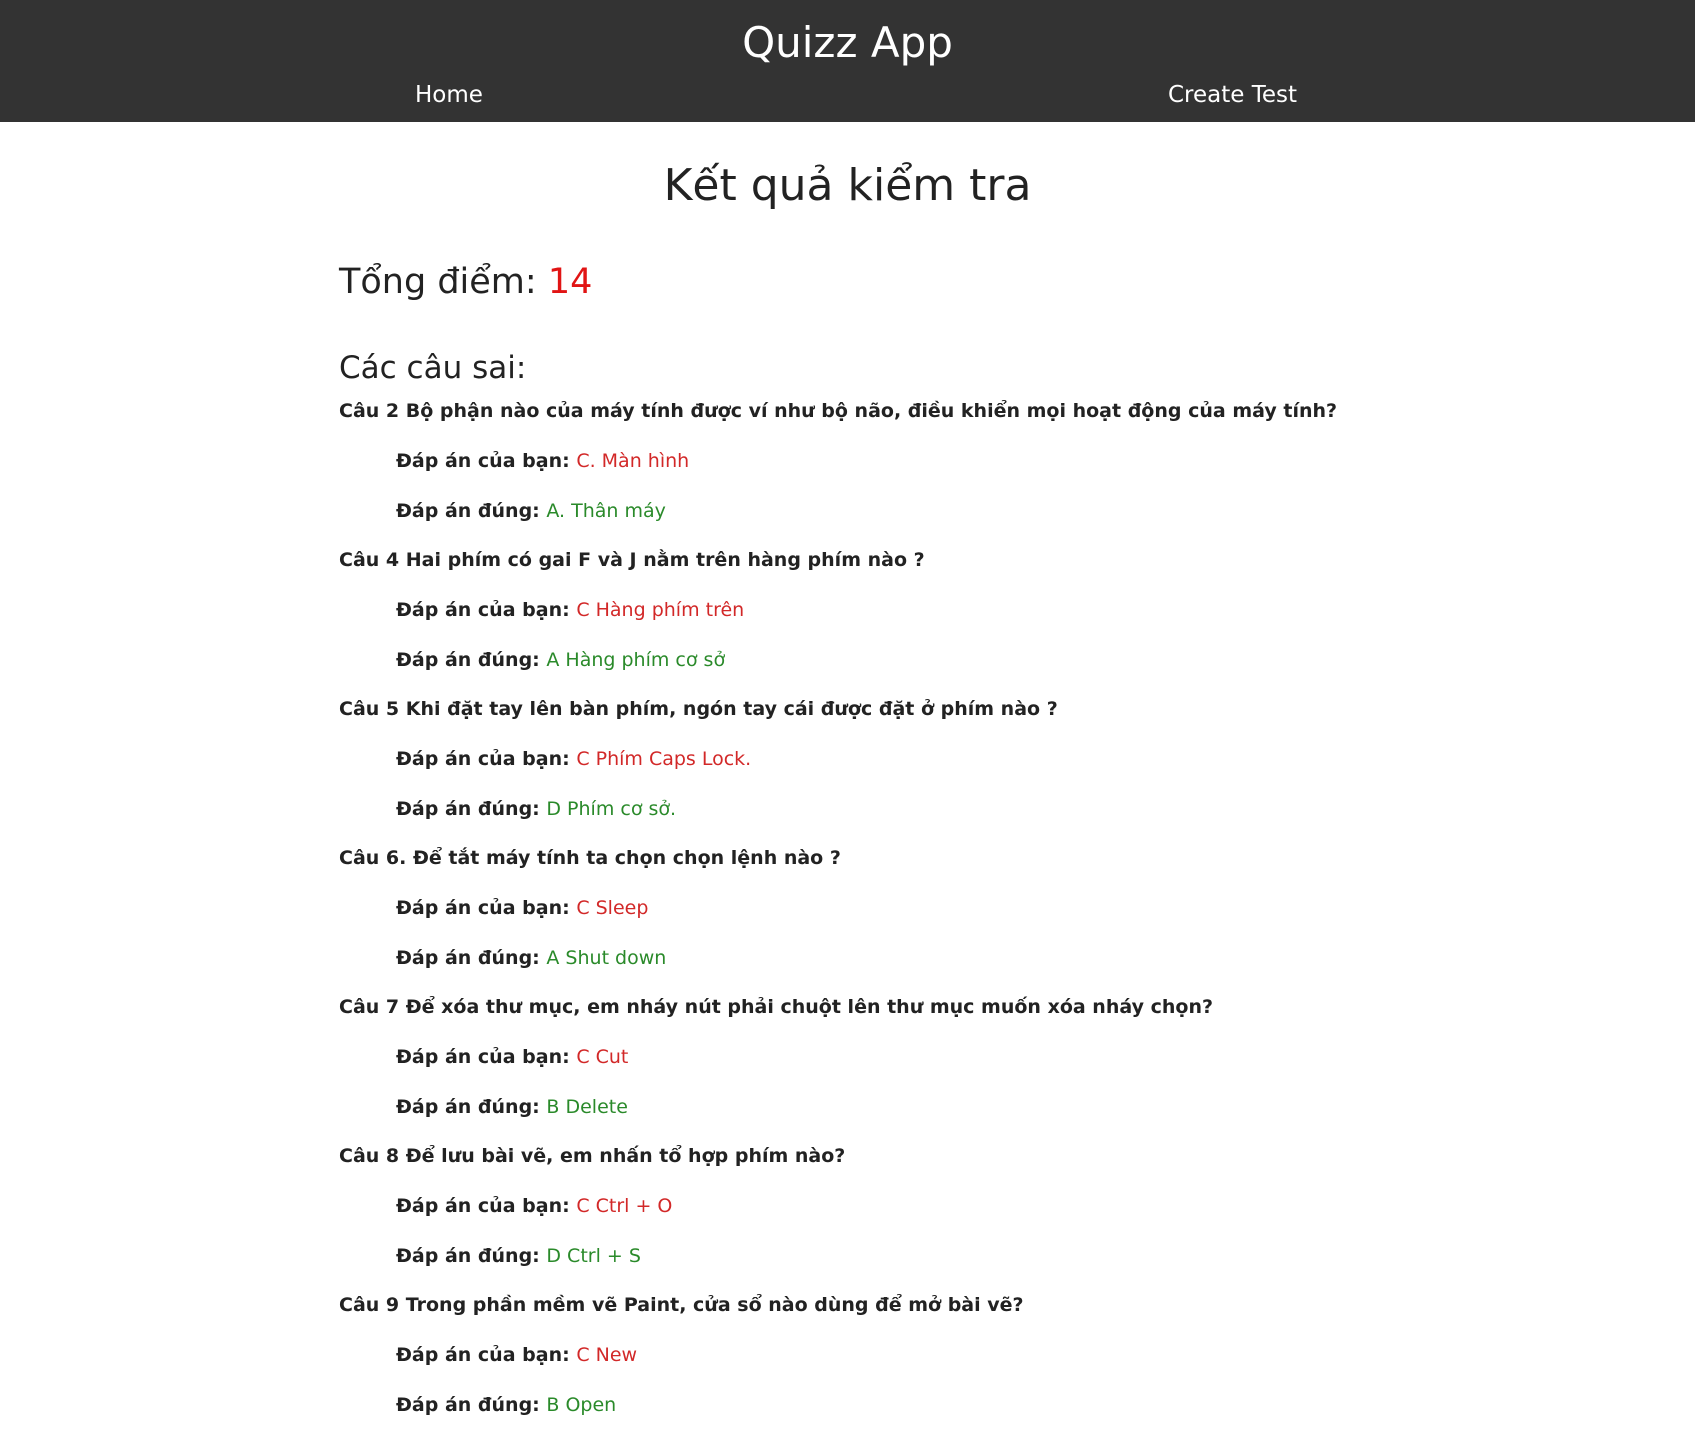 The width and height of the screenshot is (1695, 1439). I want to click on total-score-value: 14, so click(570, 282).